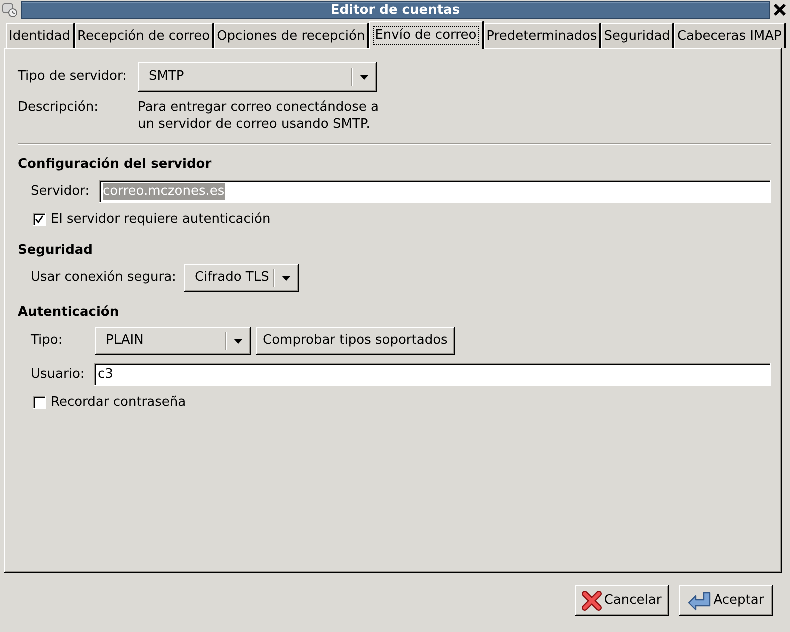  I want to click on remember-password-label: Recordar contraseña, so click(118, 402).